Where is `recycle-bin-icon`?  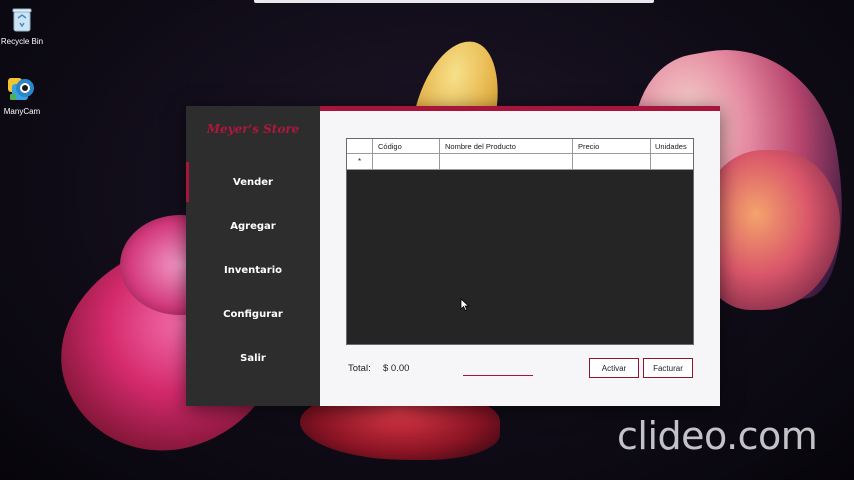
recycle-bin-icon is located at coordinates (22, 19).